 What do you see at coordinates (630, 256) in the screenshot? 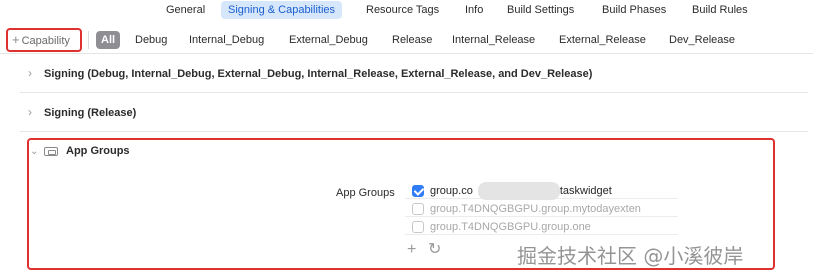
I see `watermark: 掘金技术社区 @小溪彼岸` at bounding box center [630, 256].